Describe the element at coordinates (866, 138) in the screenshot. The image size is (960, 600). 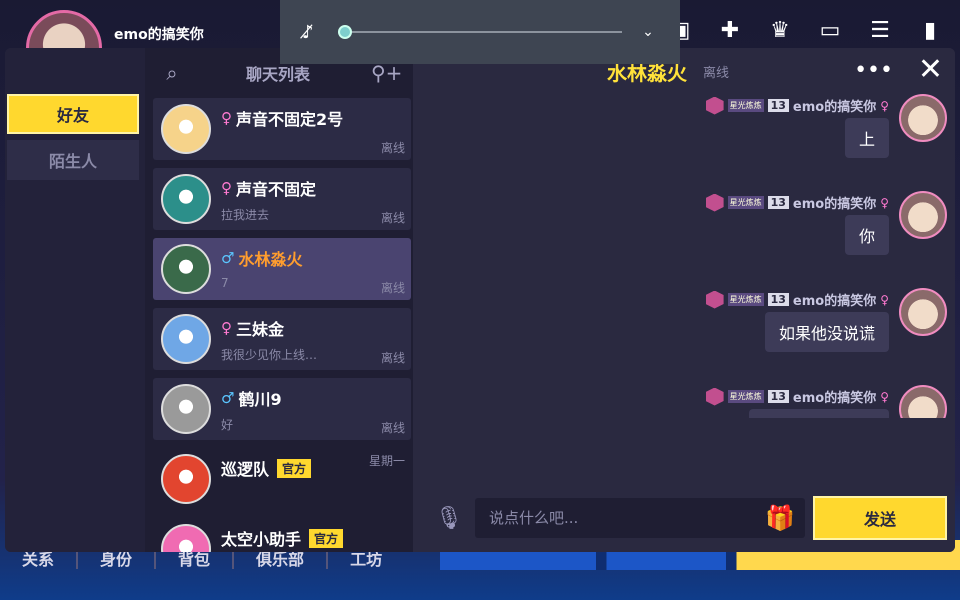
I see `message-bubble: 上` at that location.